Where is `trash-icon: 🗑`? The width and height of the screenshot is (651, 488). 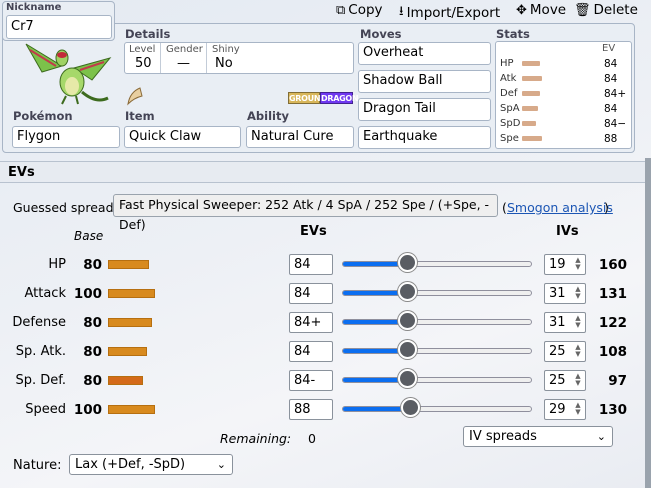
trash-icon: 🗑 is located at coordinates (582, 10).